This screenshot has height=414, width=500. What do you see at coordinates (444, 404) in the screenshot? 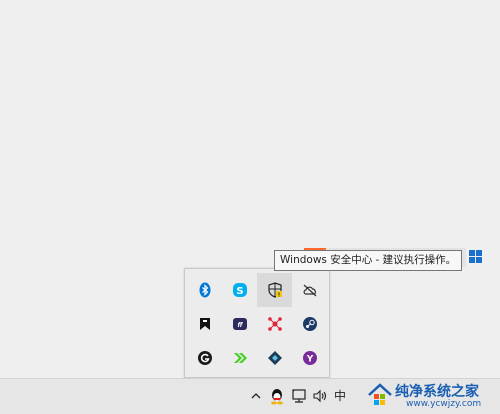
I see `watermark-url: www.ycwjzy.com` at bounding box center [444, 404].